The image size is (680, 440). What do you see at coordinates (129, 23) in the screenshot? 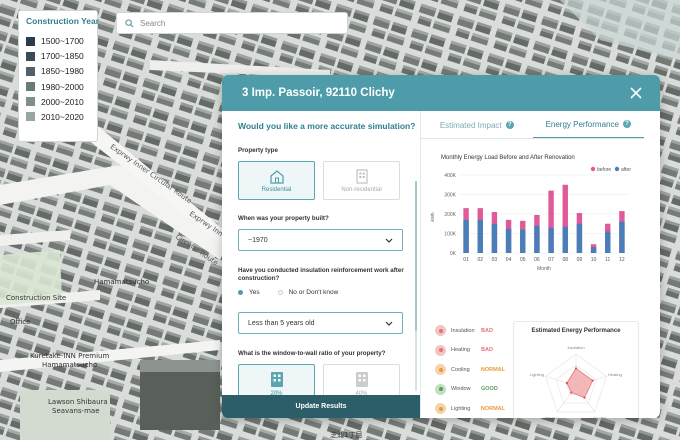
I see `search-icon` at bounding box center [129, 23].